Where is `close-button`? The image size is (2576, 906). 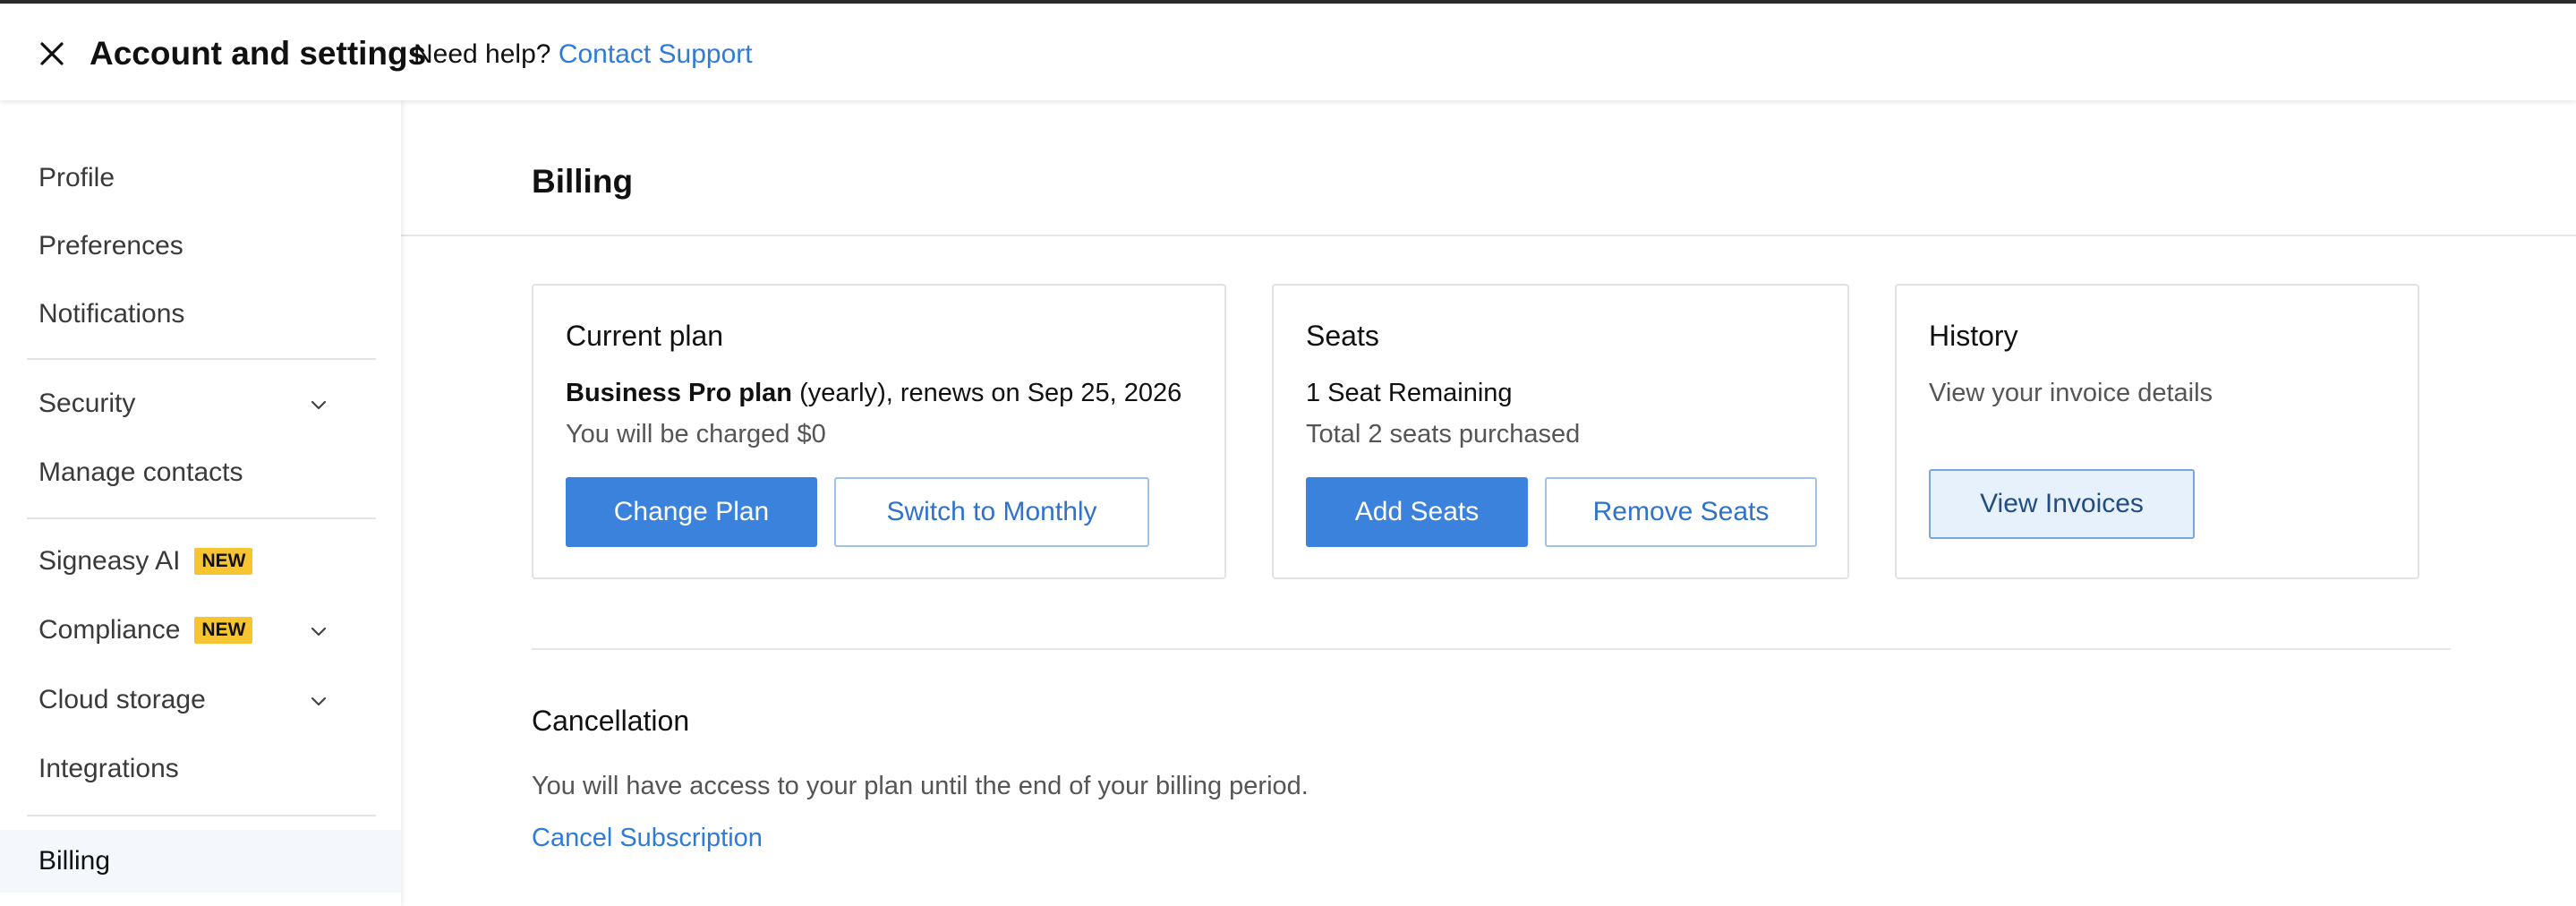 close-button is located at coordinates (52, 53).